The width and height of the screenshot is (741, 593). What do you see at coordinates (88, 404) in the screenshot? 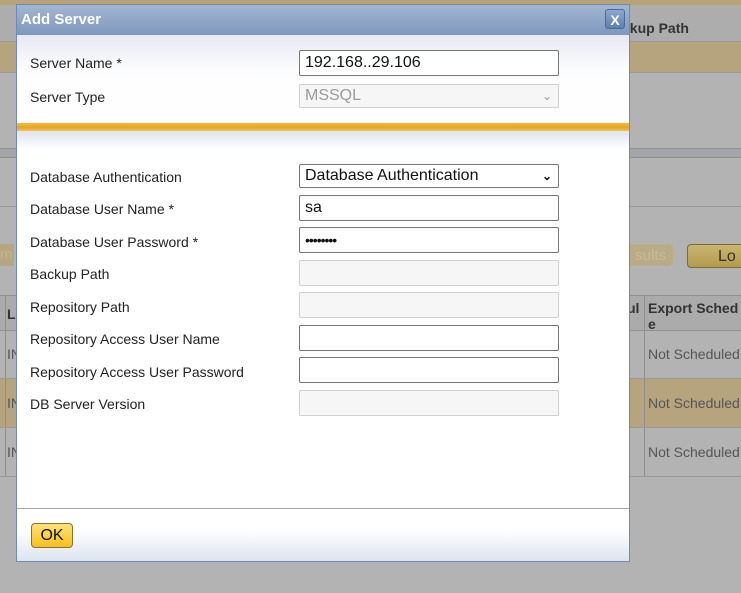
I see `db-version-label: DB Server Version` at bounding box center [88, 404].